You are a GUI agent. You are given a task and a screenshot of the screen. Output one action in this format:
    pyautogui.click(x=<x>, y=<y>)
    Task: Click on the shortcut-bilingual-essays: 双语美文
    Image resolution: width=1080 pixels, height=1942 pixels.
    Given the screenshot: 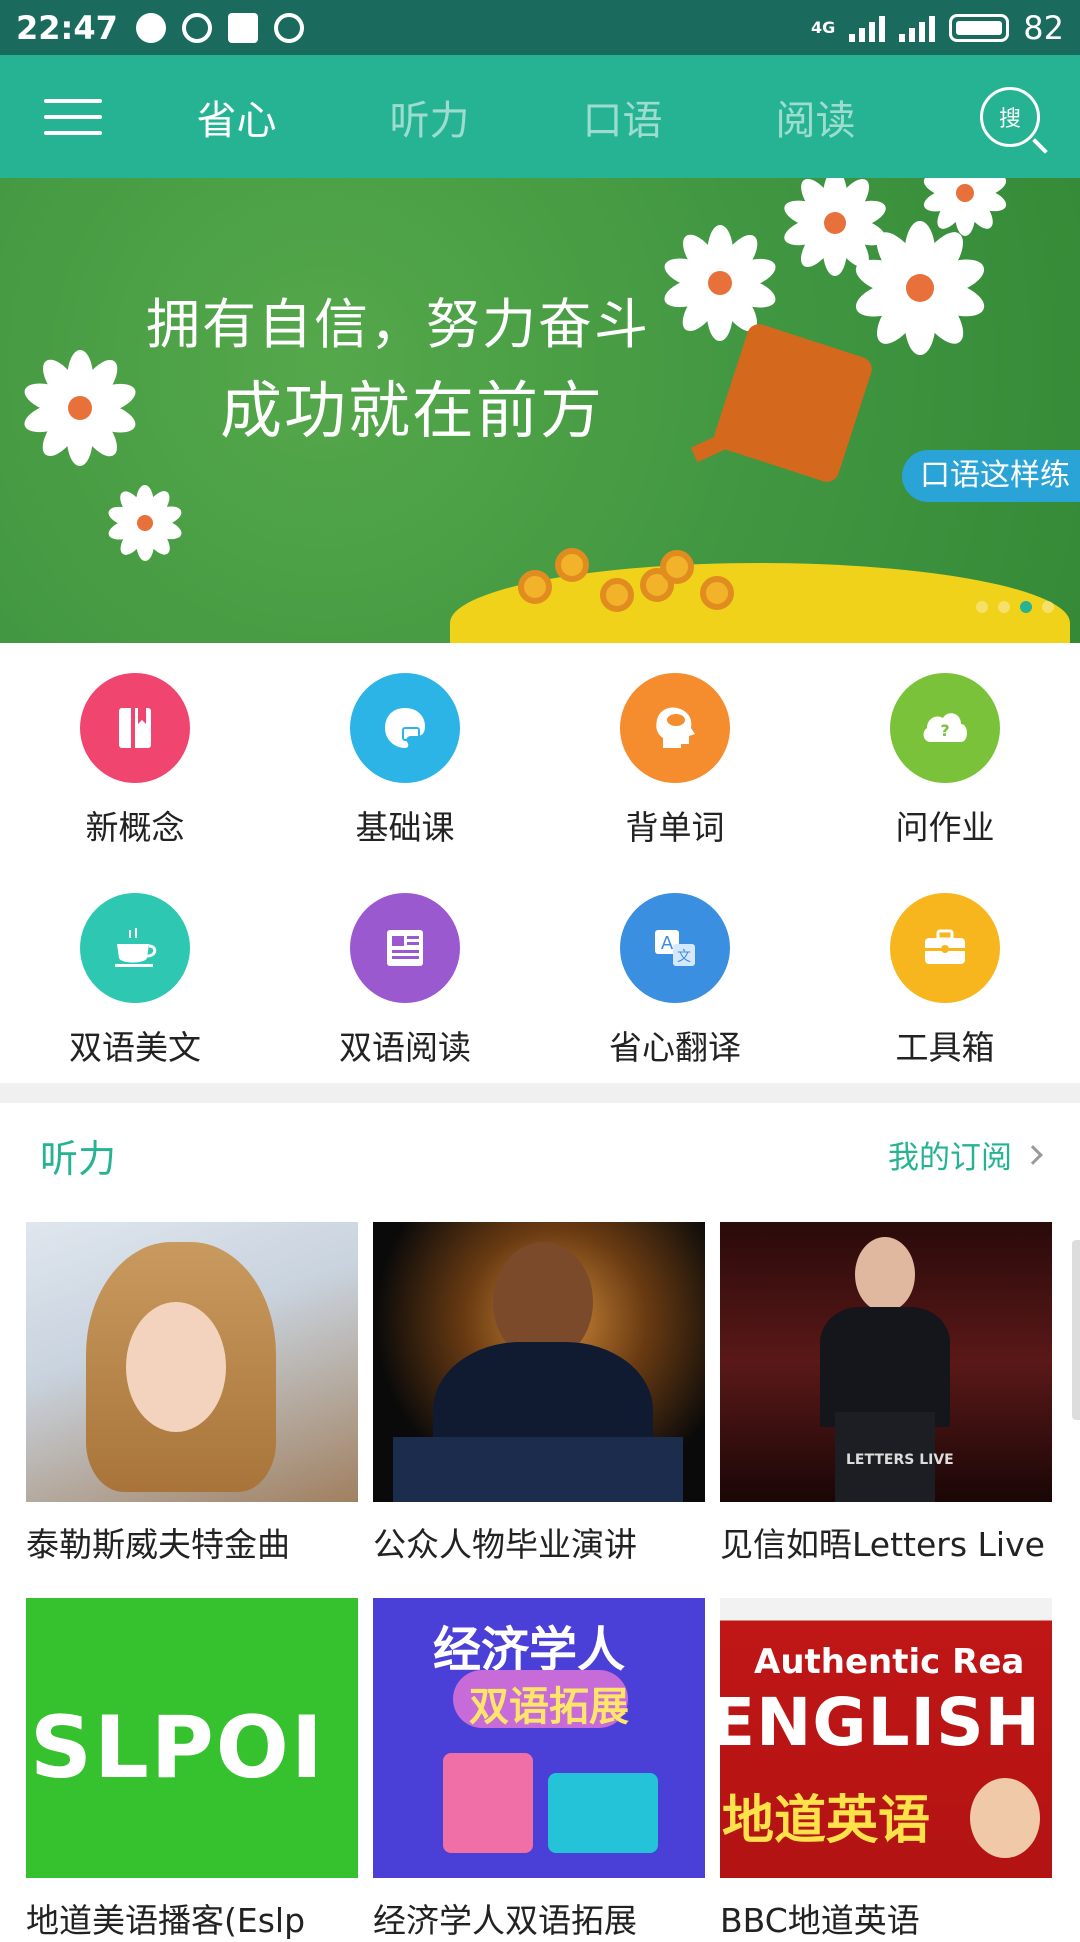 What is the action you would take?
    pyautogui.click(x=135, y=981)
    